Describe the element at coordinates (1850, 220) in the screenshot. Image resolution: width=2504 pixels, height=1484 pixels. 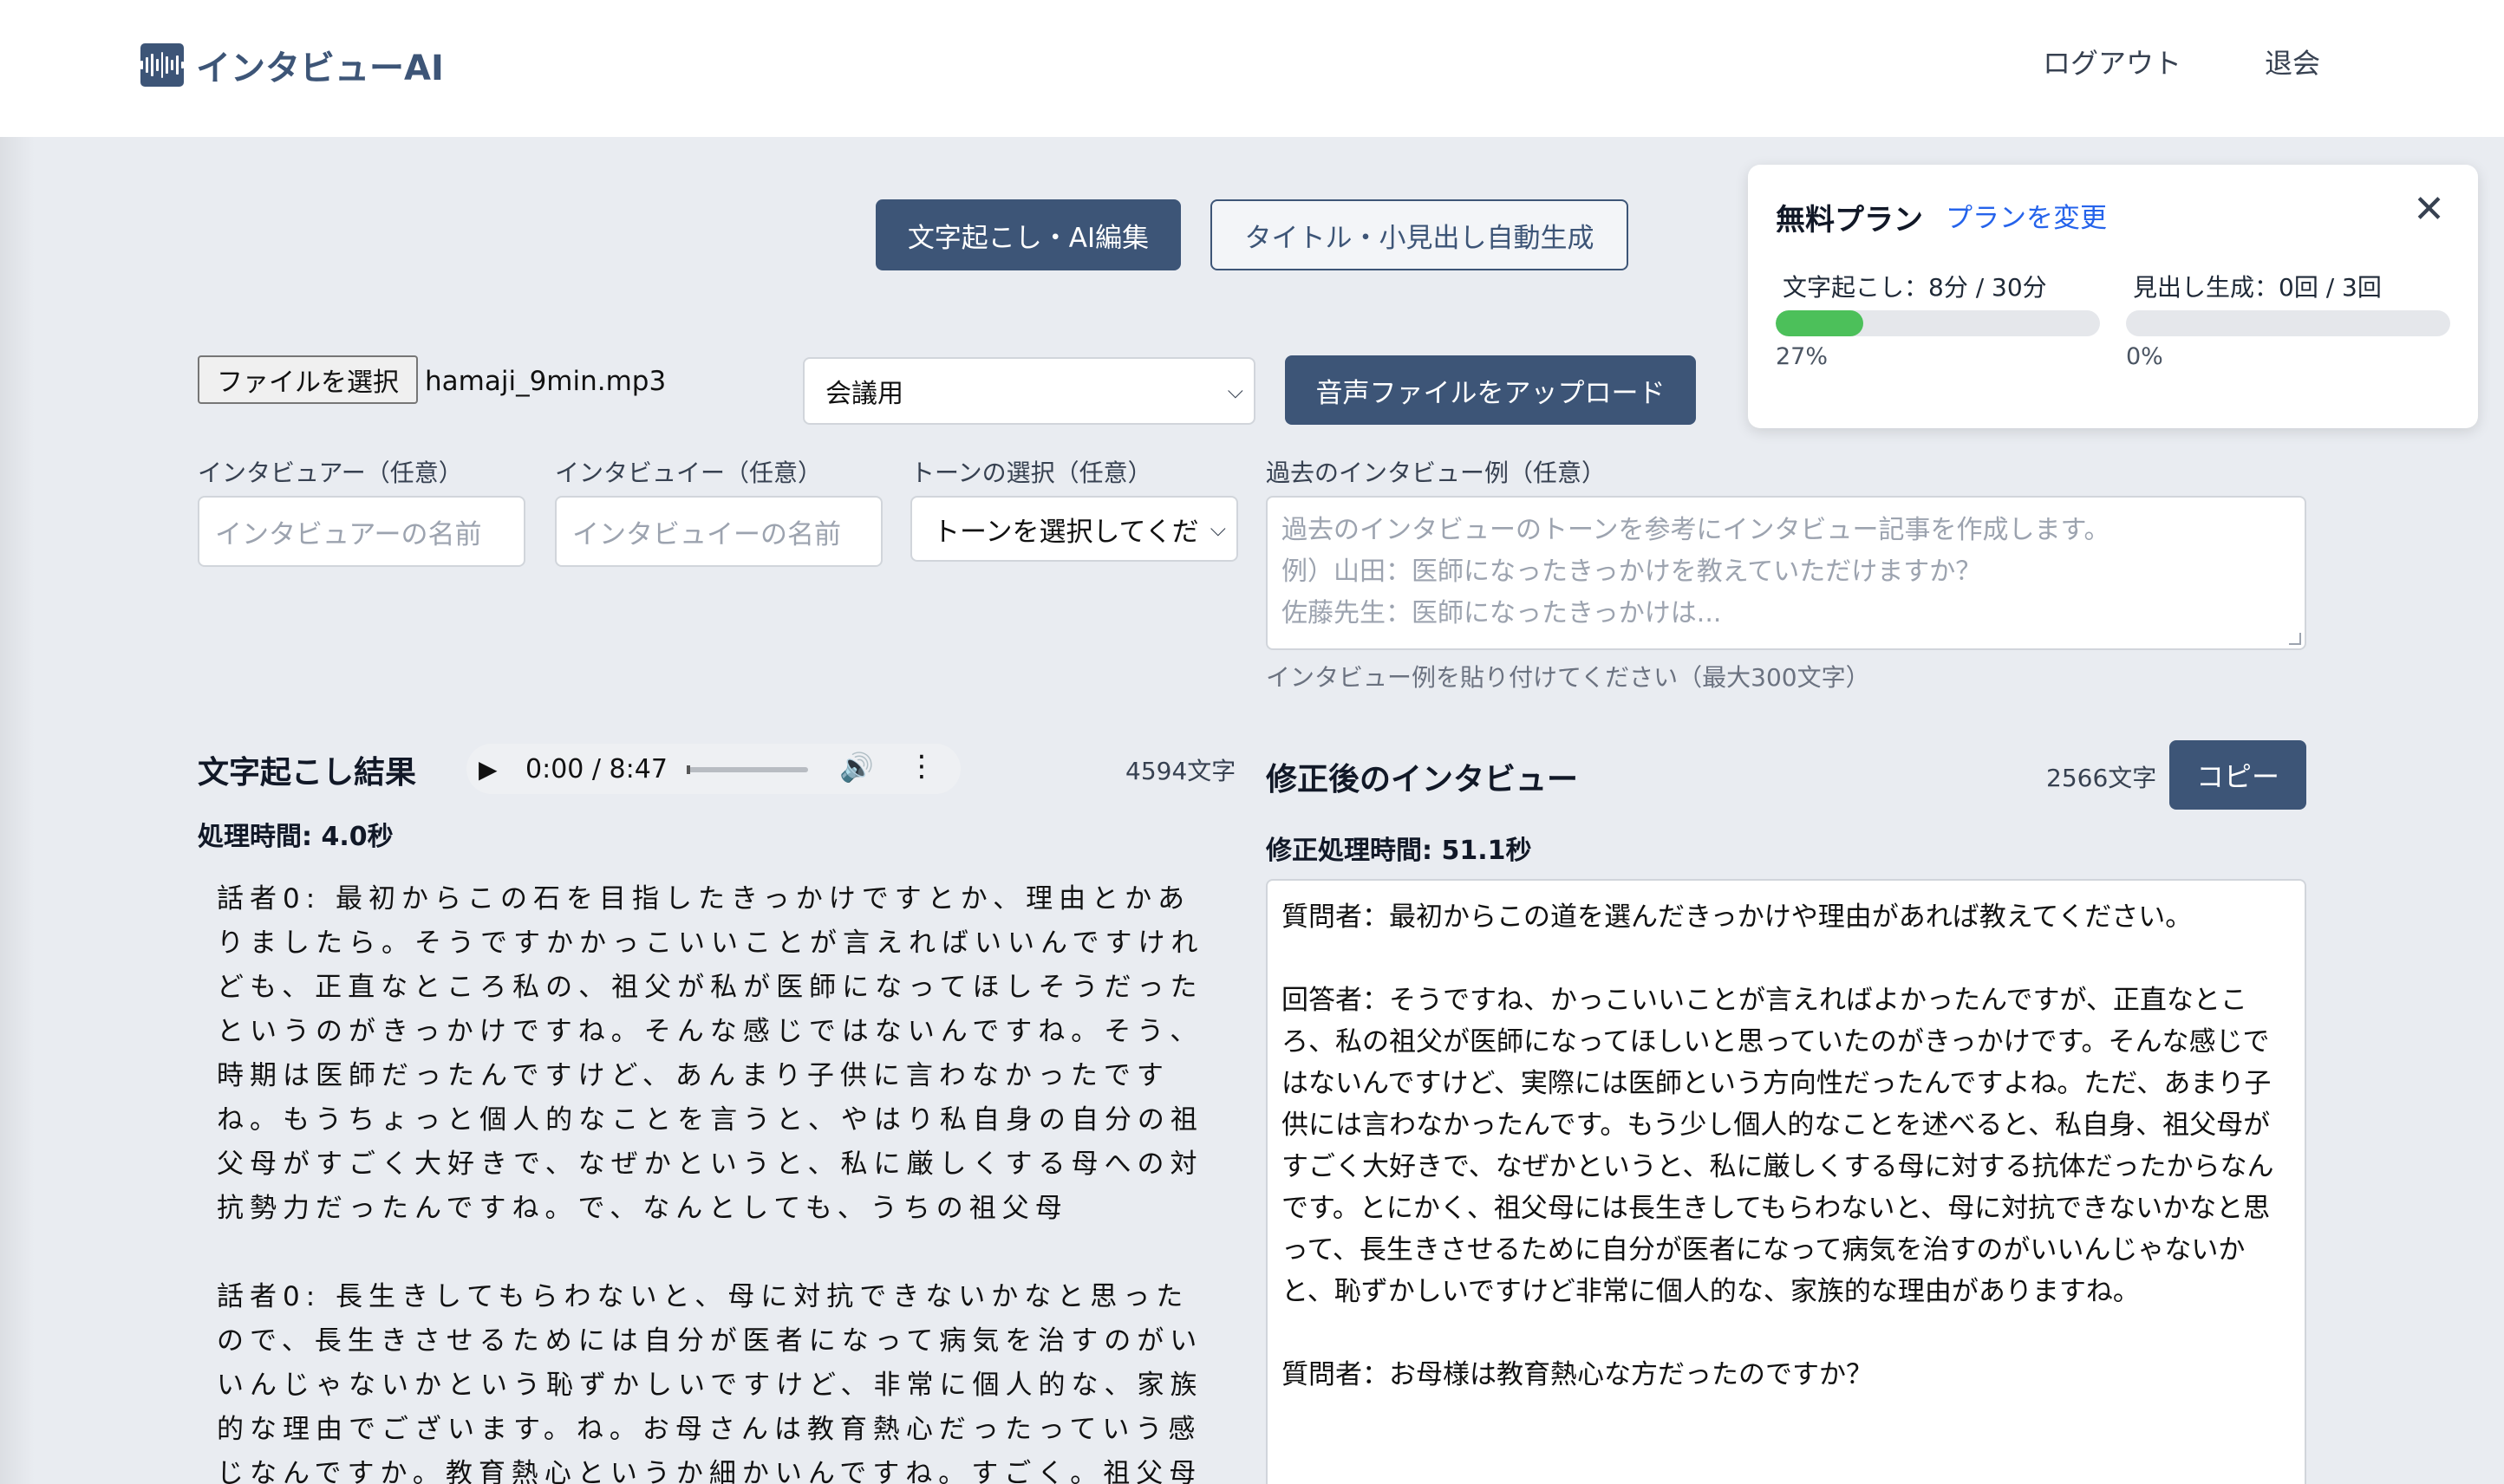
I see `plan-title: 無料プラン` at that location.